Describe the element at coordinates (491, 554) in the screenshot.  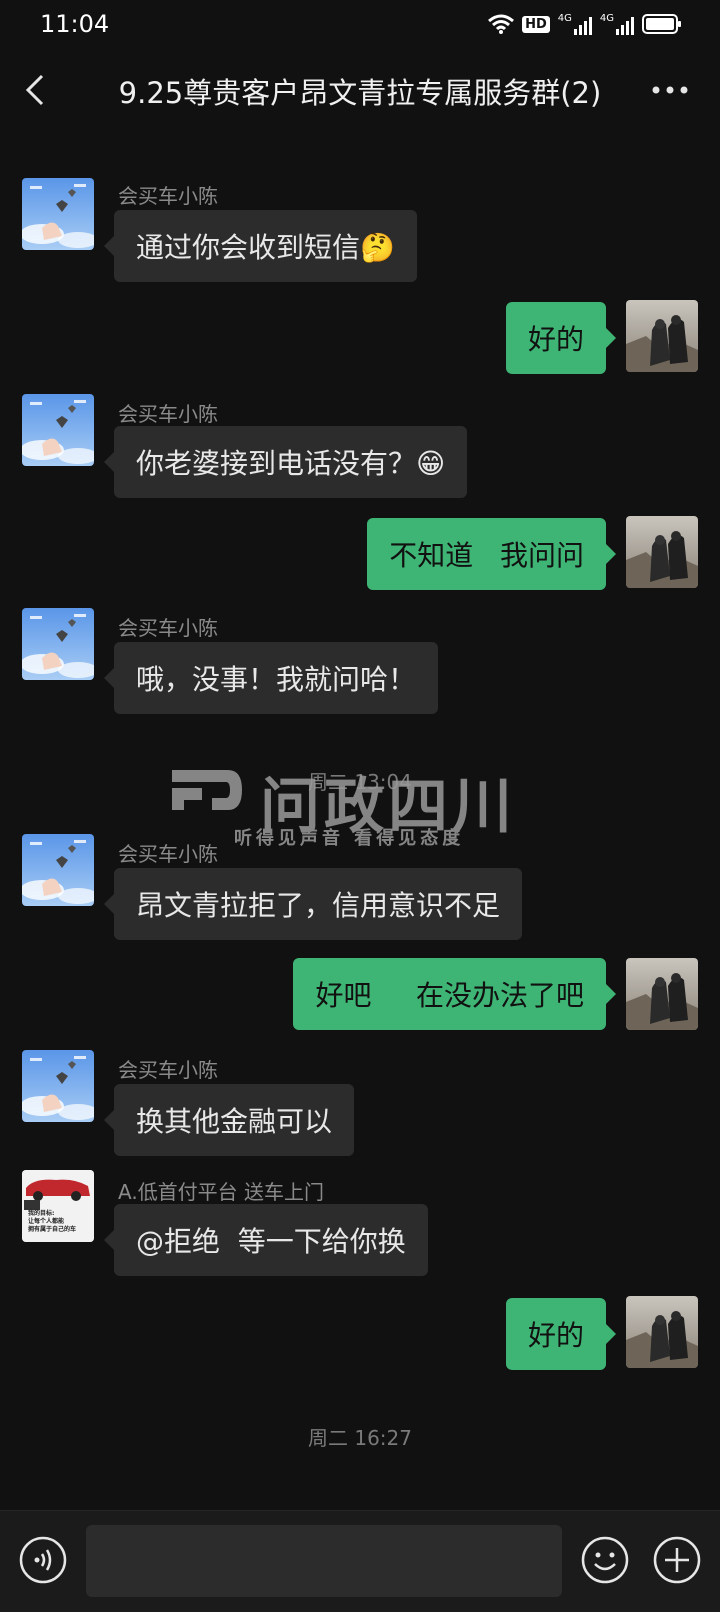
I see `message-bubble: 不知道 我问问` at that location.